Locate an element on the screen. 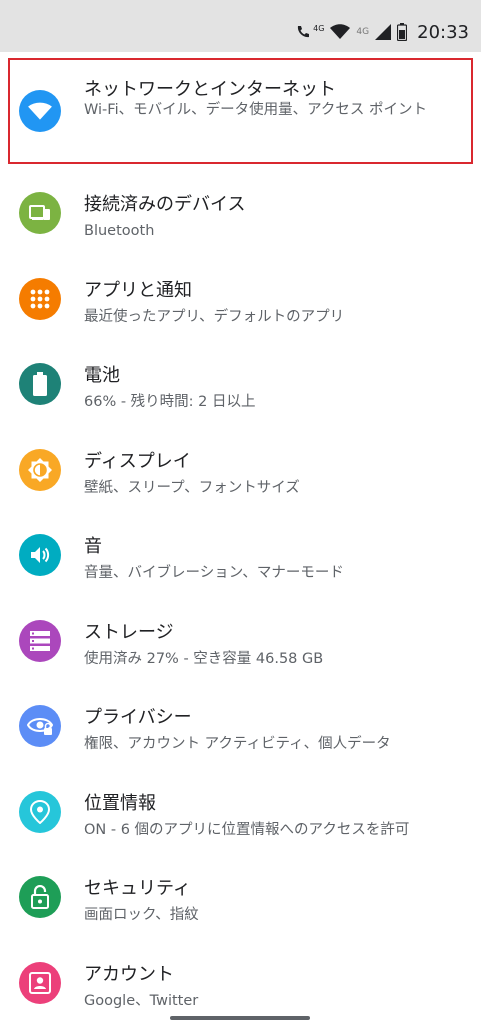  battery-status-icon is located at coordinates (402, 32).